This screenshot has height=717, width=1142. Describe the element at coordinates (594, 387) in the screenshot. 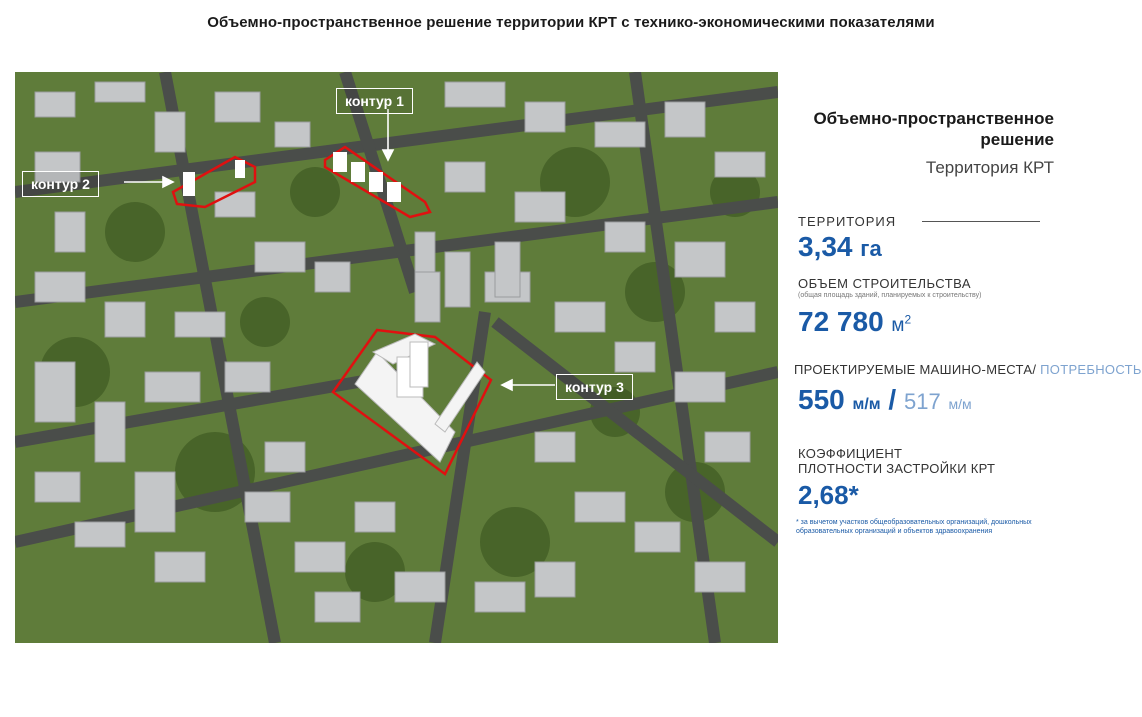

I see `callout-contour-3: контур 3` at that location.